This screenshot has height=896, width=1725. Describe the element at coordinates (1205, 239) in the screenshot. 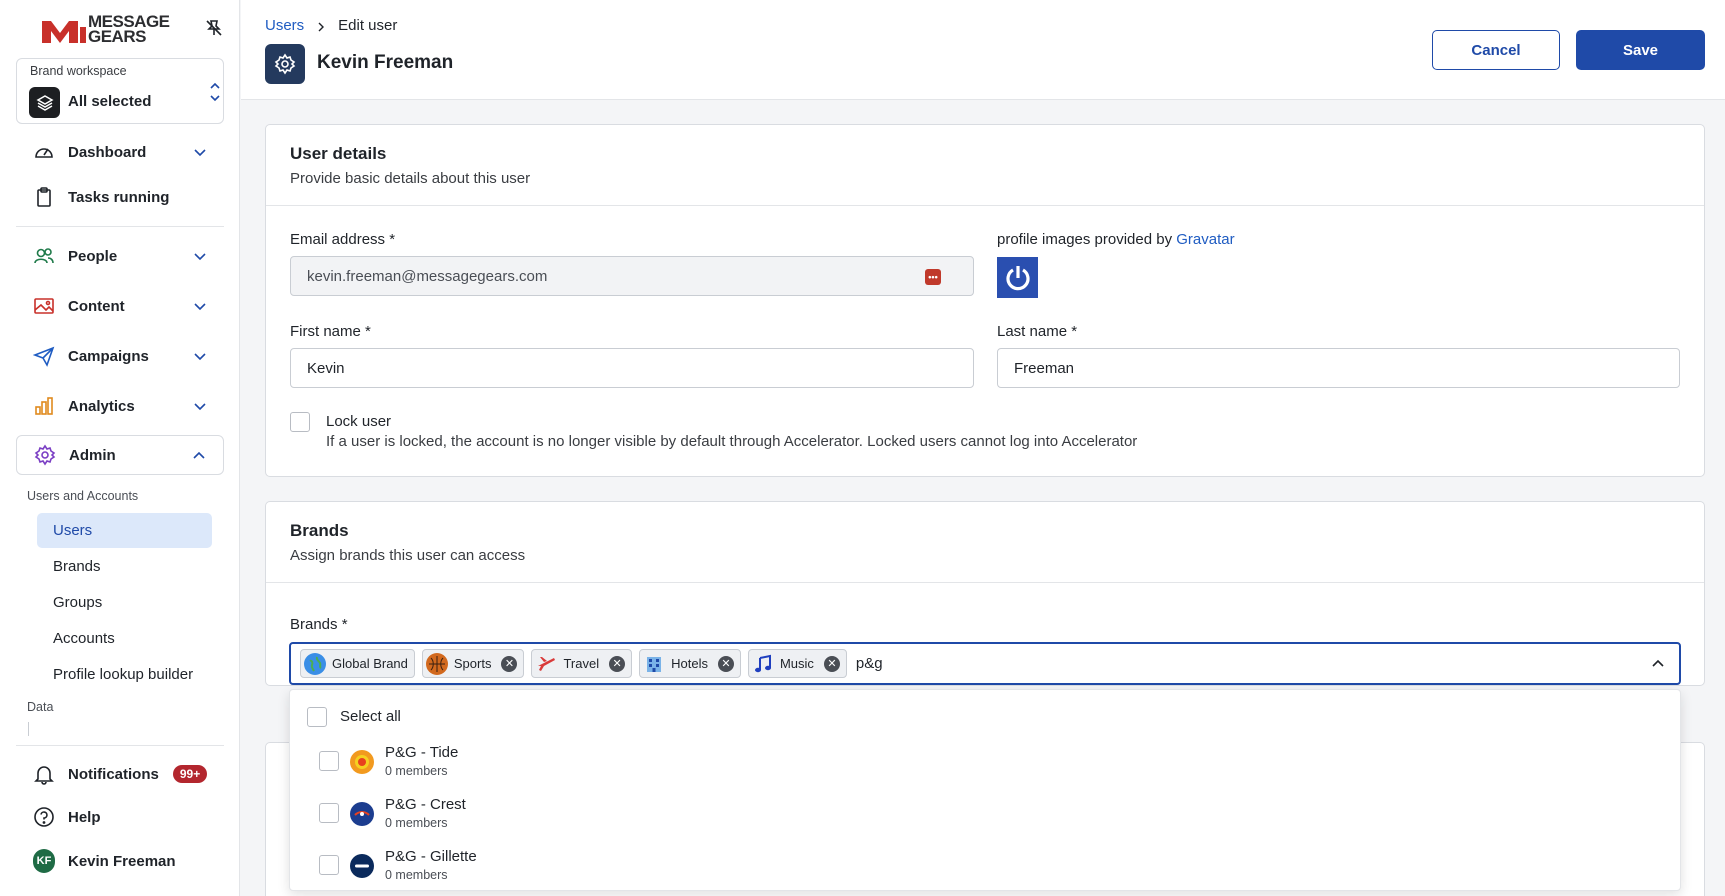

I see `gravatar-link: Gravatar` at that location.